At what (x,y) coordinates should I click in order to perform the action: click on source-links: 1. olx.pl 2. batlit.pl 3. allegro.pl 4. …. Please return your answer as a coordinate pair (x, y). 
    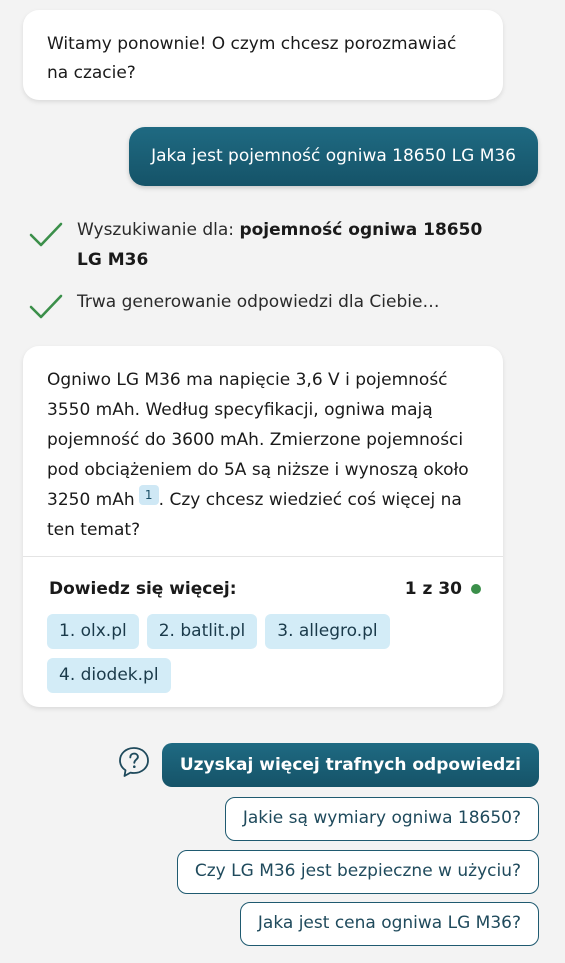
    Looking at the image, I should click on (268, 658).